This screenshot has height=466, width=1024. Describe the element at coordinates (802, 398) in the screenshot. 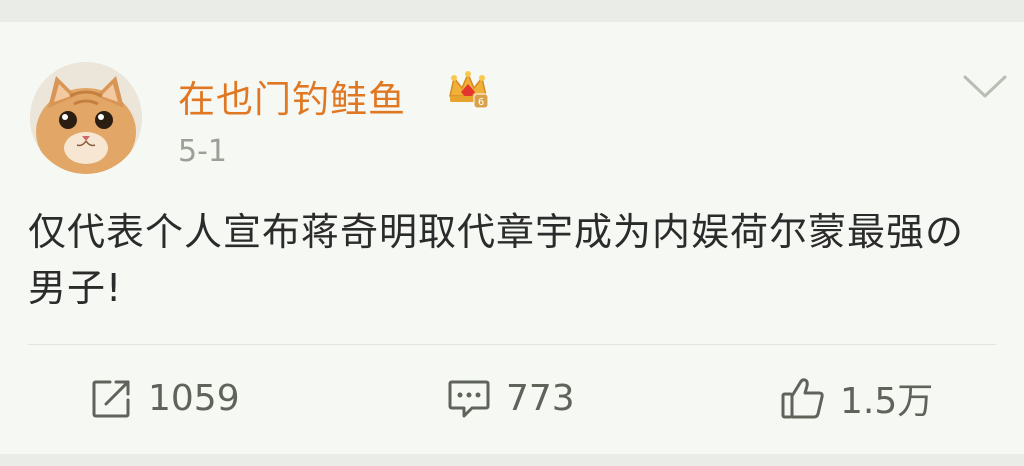

I see `thumbs-up-icon` at that location.